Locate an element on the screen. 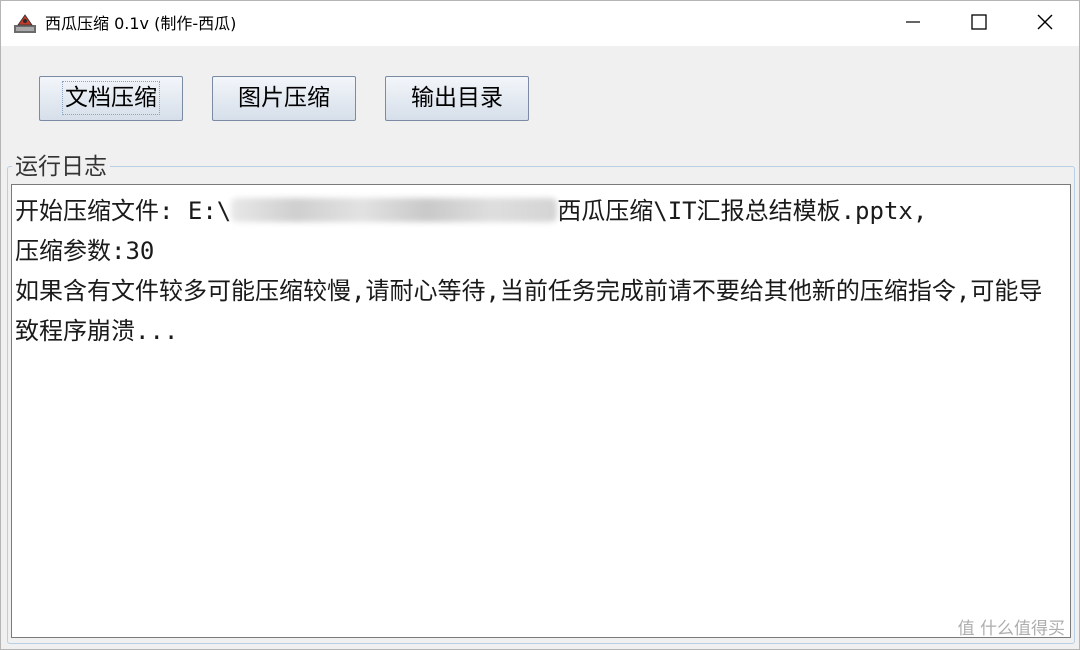 The height and width of the screenshot is (650, 1080). log-line-2: 压缩参数:30 is located at coordinates (85, 251).